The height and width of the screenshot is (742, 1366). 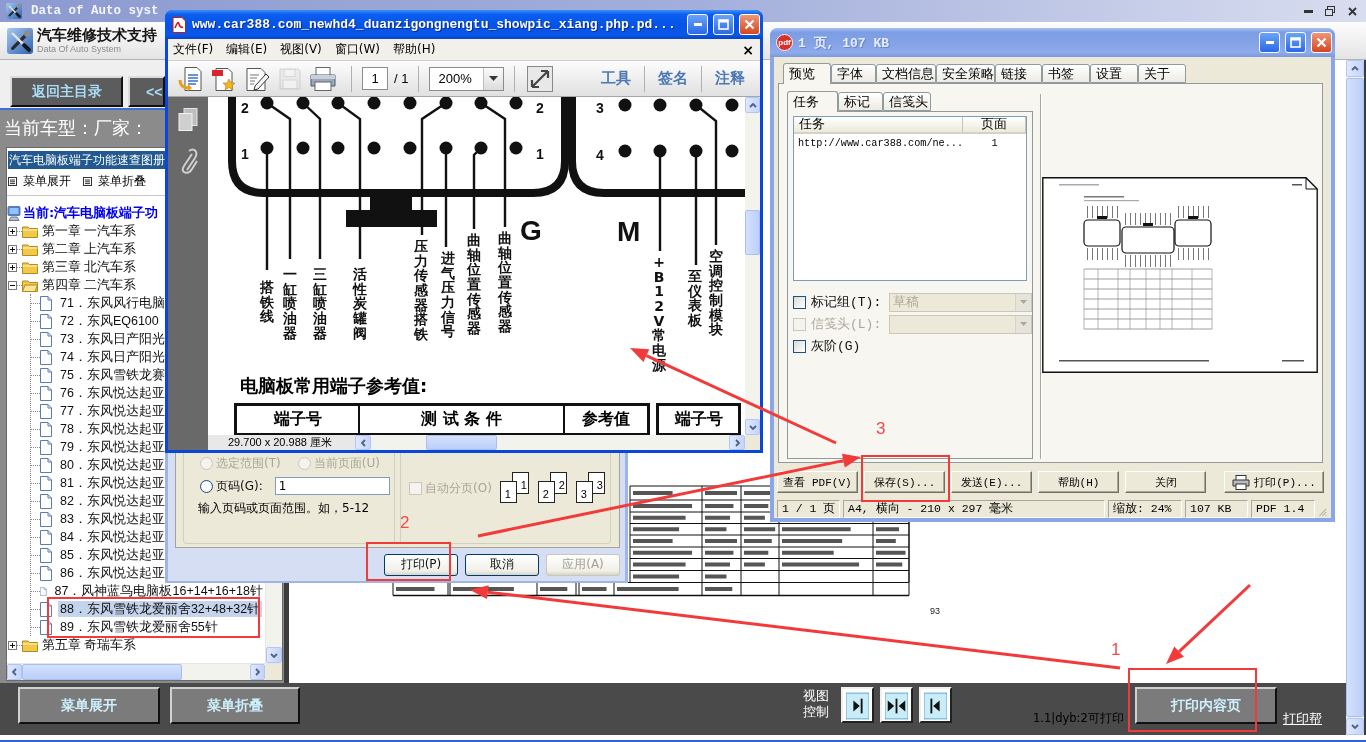 I want to click on input-field: 1, so click(x=332, y=486).